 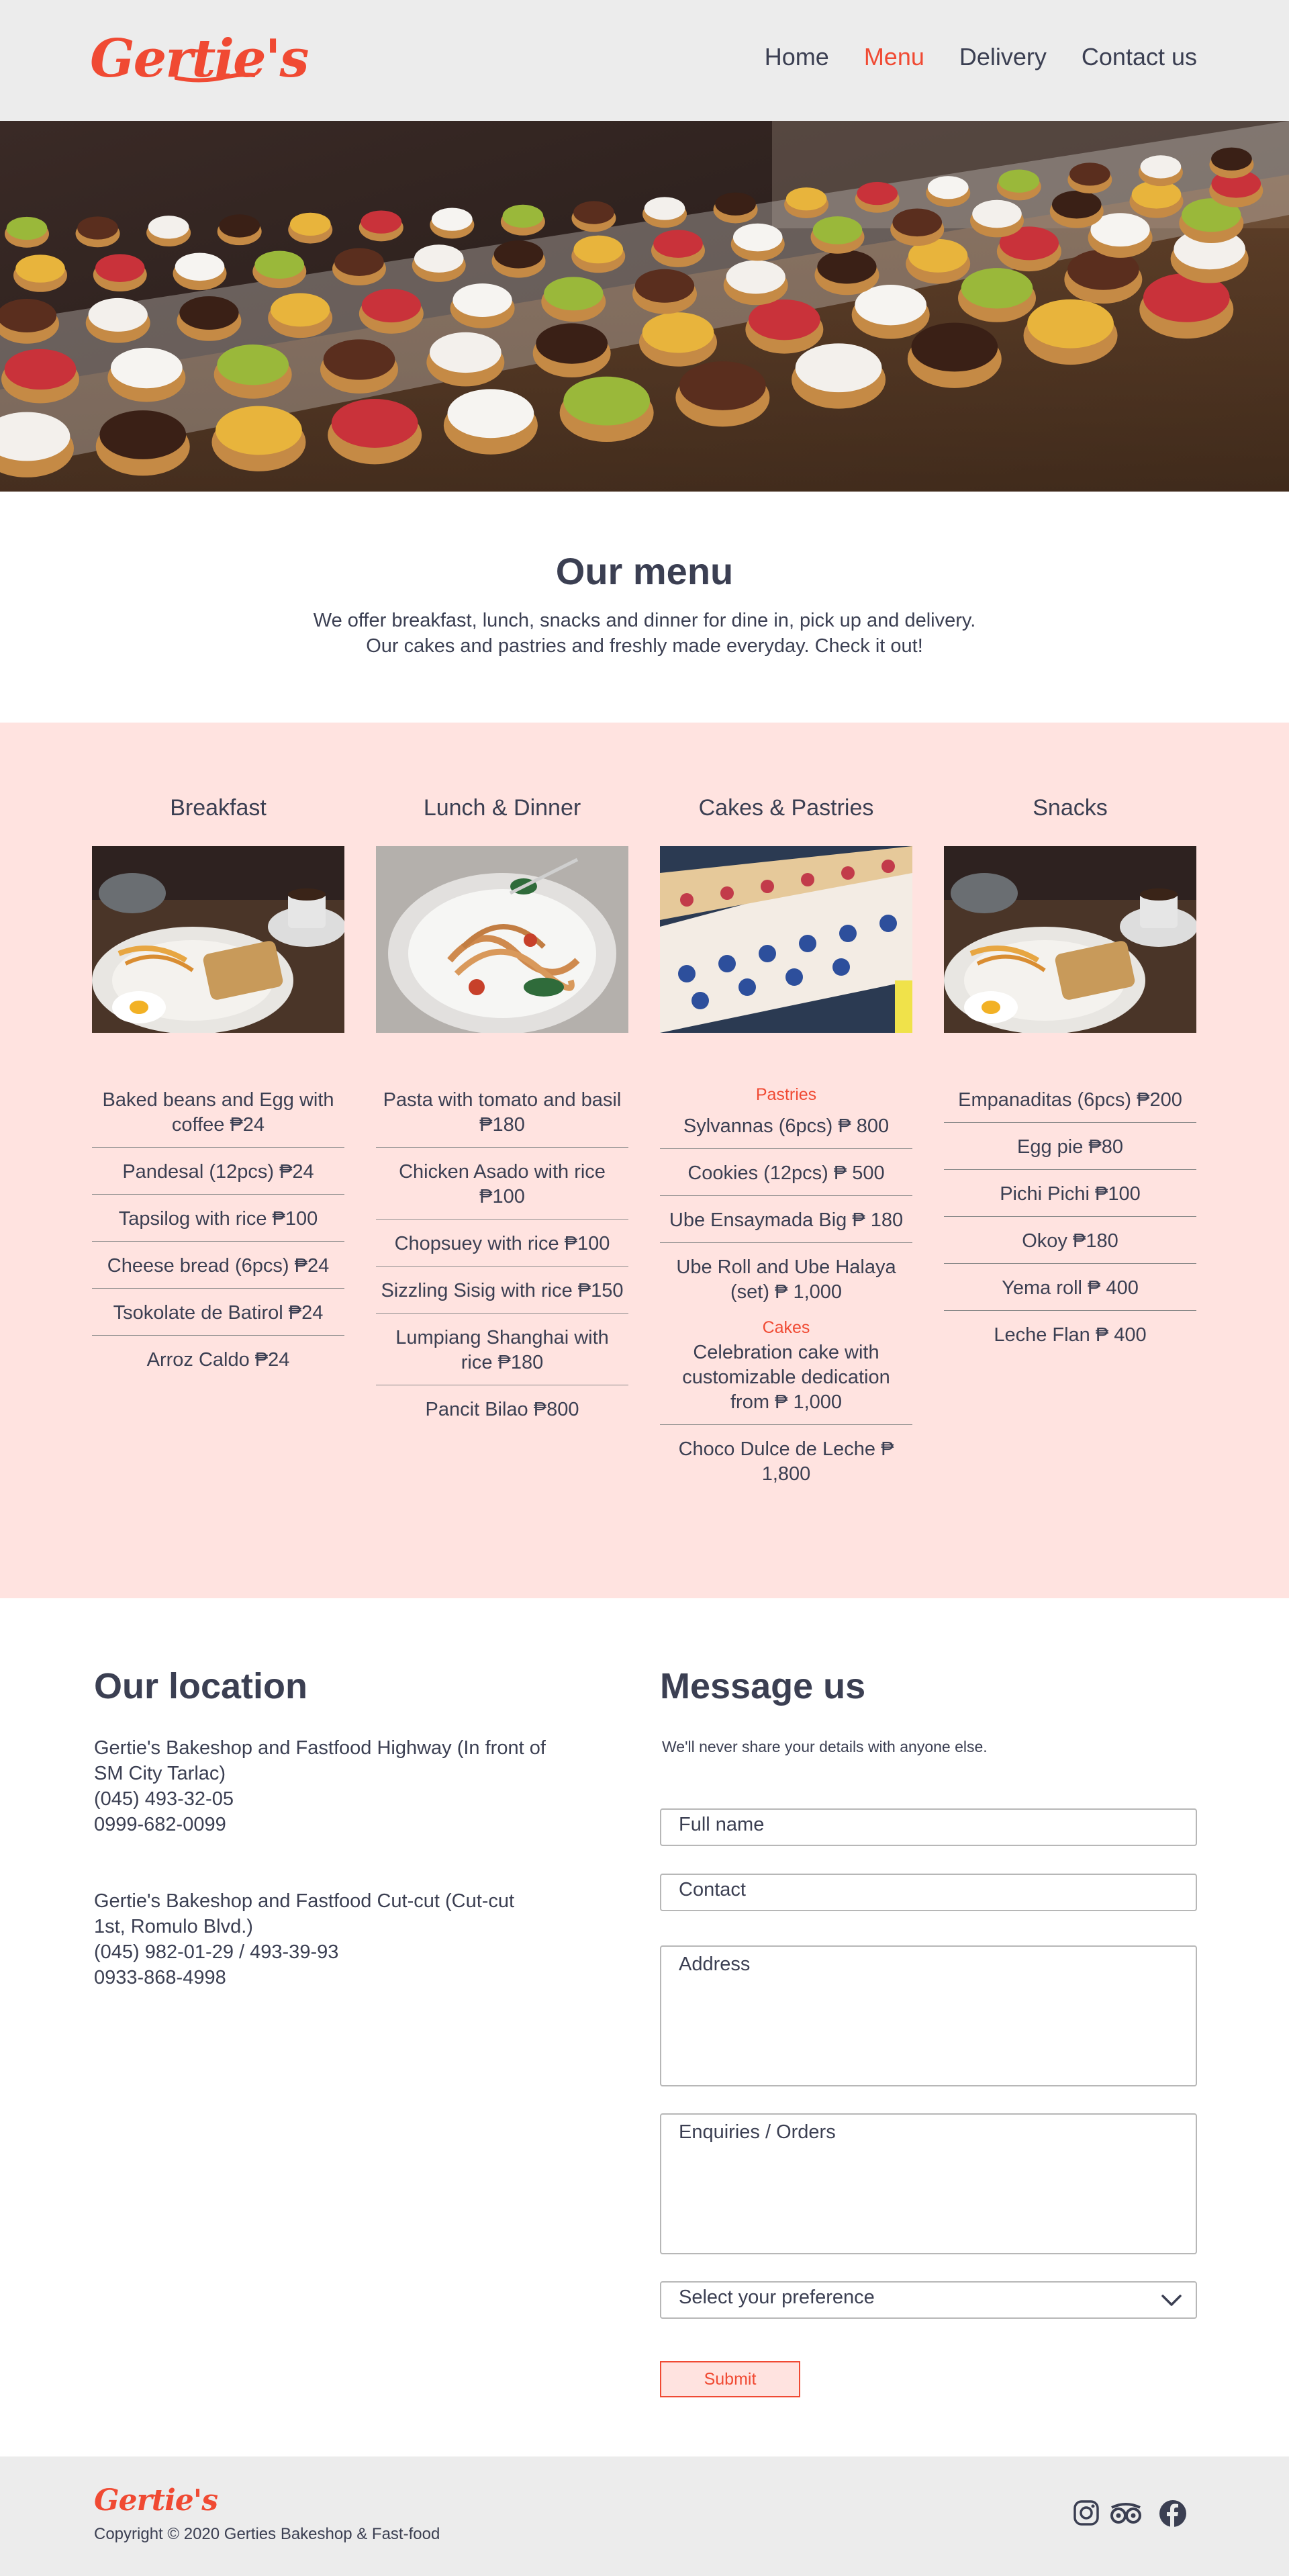 I want to click on subcategory-label: Cakes, so click(x=786, y=1327).